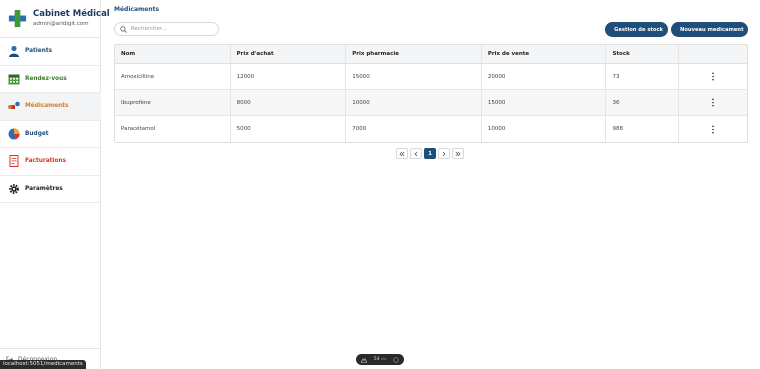 Image resolution: width=760 pixels, height=369 pixels. I want to click on budget-icon, so click(14, 134).